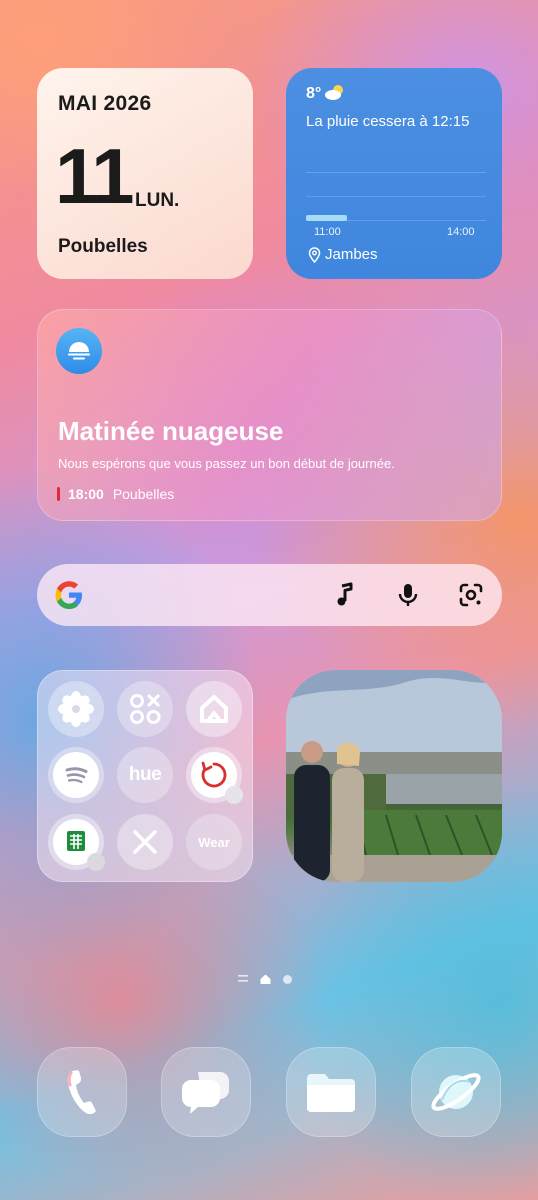  I want to click on hue-label: hue, so click(145, 774).